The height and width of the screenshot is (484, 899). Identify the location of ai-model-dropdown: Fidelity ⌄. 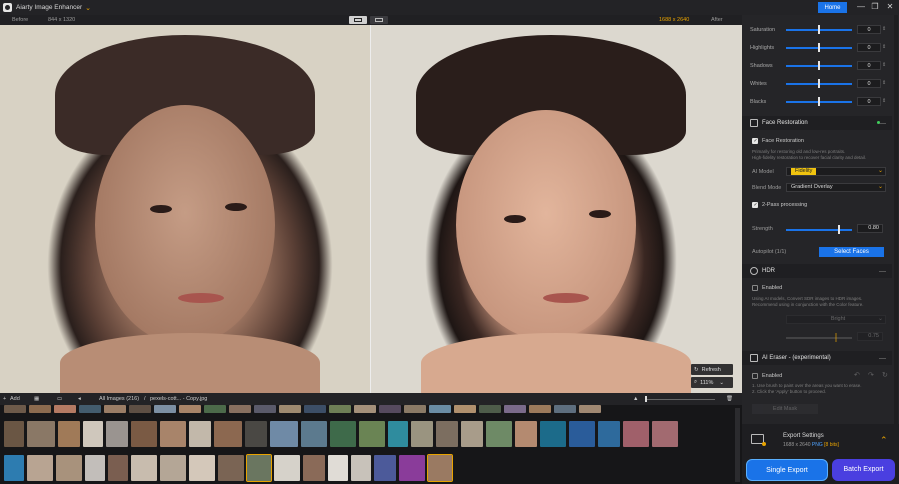
(836, 171).